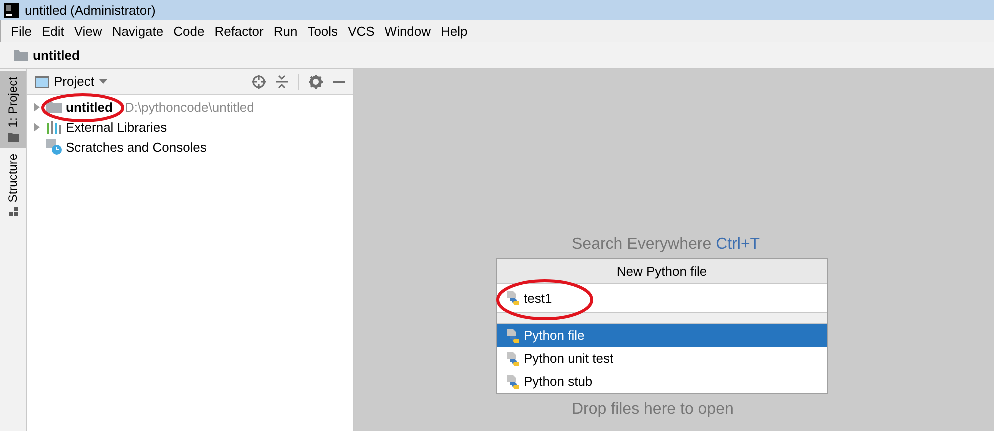 The height and width of the screenshot is (431, 994). Describe the element at coordinates (13, 185) in the screenshot. I see `side-tab: Structure` at that location.